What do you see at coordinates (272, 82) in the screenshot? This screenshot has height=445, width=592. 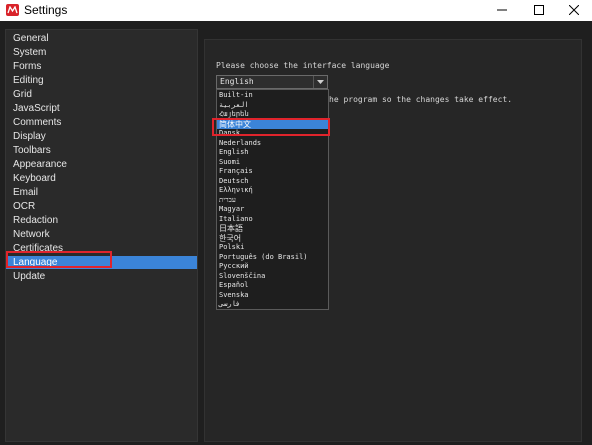 I see `language-select: English` at bounding box center [272, 82].